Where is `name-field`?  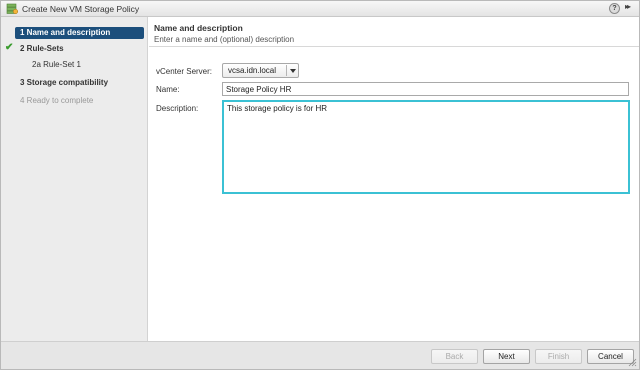 name-field is located at coordinates (425, 89).